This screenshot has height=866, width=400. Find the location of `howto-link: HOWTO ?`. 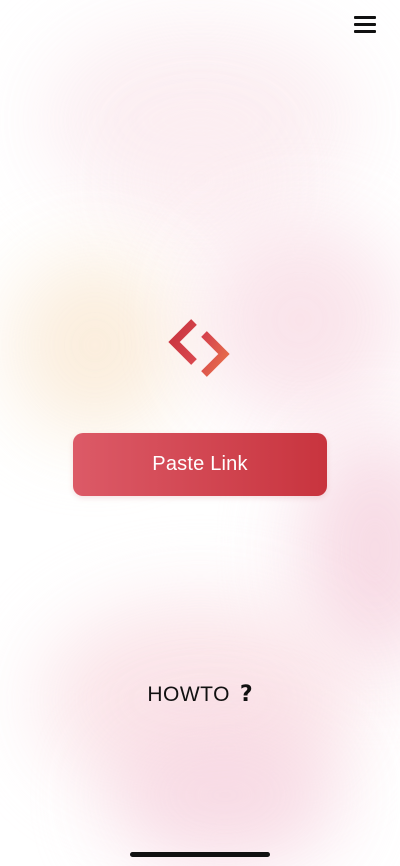

howto-link: HOWTO ? is located at coordinates (200, 694).